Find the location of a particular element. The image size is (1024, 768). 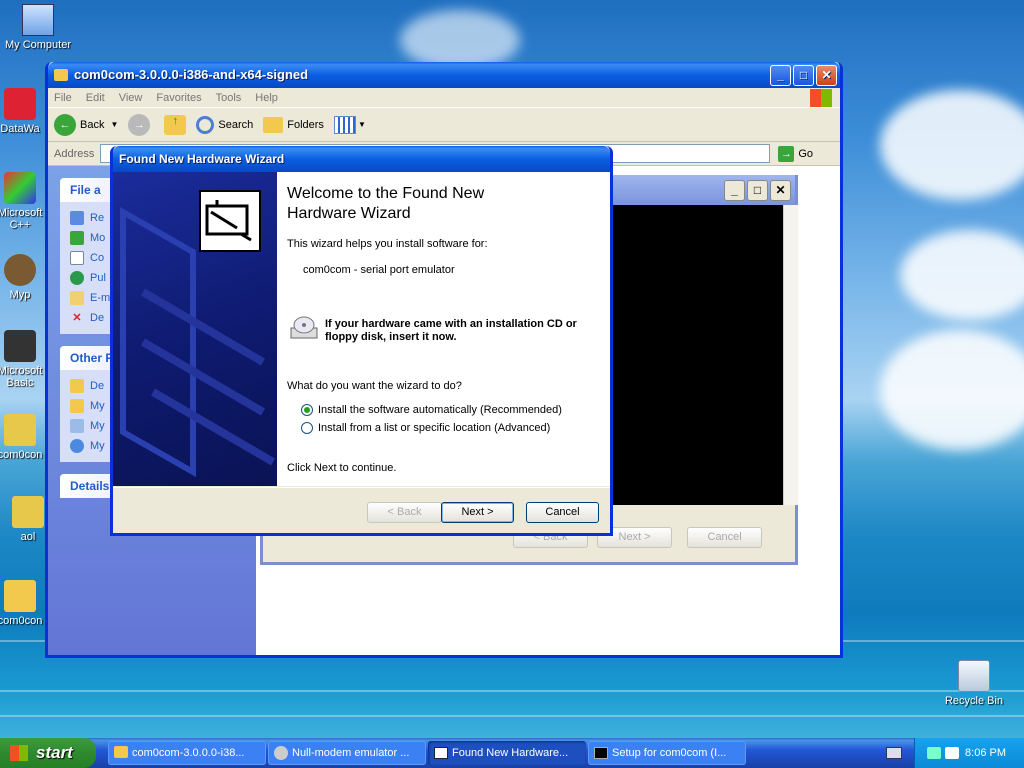

search-icon is located at coordinates (205, 124).